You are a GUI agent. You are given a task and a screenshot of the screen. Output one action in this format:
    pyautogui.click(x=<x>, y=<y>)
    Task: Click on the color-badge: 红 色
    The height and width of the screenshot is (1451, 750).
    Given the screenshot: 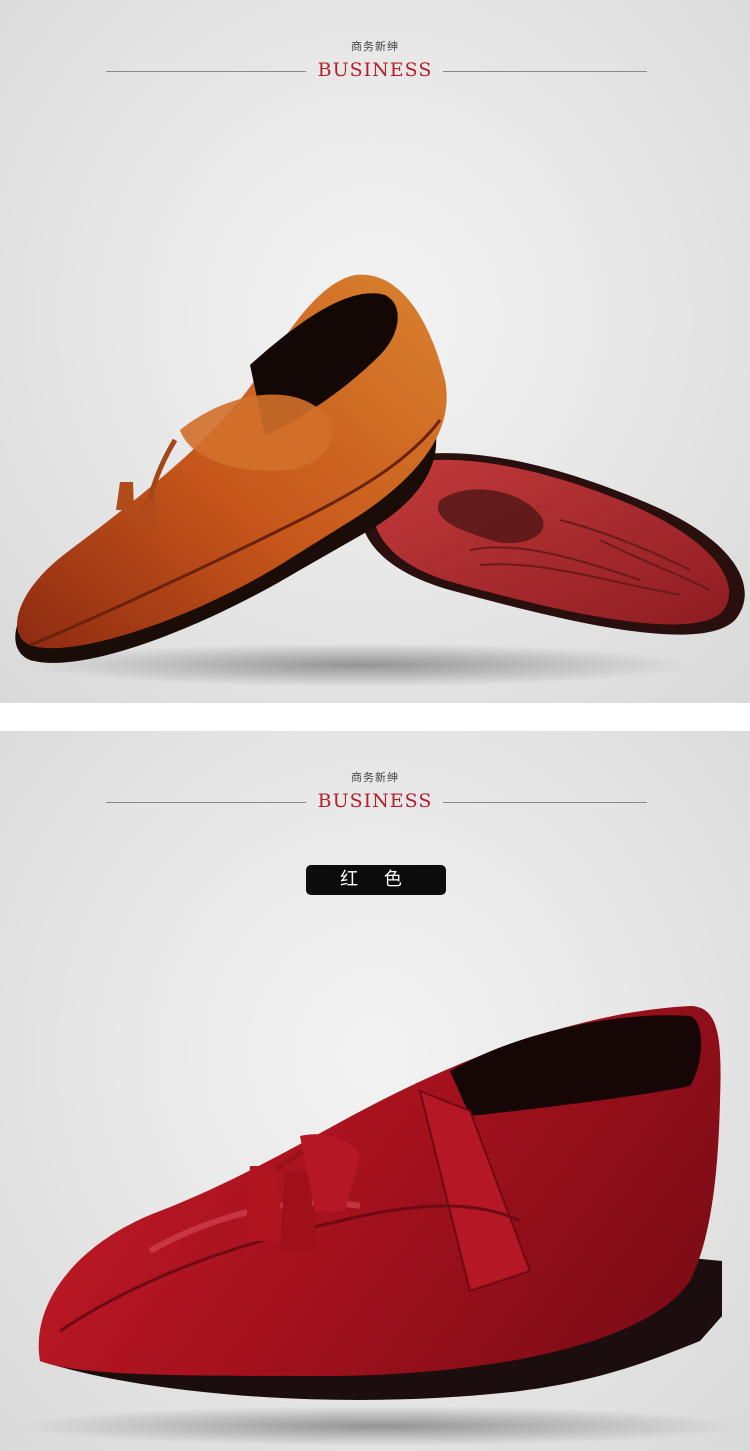 What is the action you would take?
    pyautogui.click(x=376, y=880)
    